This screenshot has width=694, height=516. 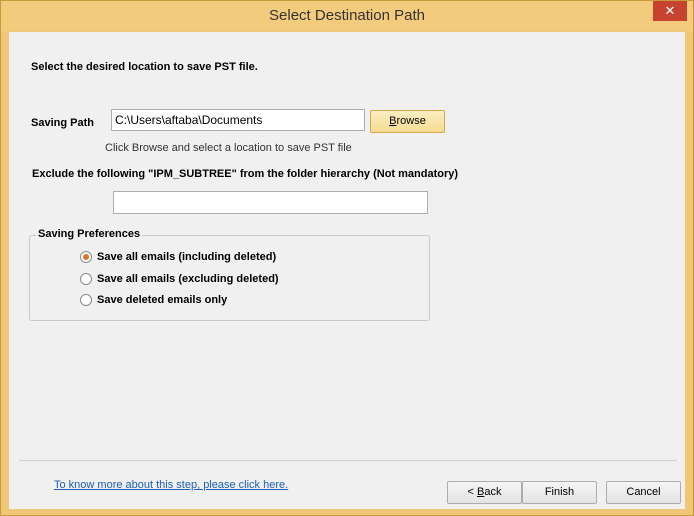 I want to click on radio-option-including-deleted: Save all emails (including deleted), so click(x=178, y=257).